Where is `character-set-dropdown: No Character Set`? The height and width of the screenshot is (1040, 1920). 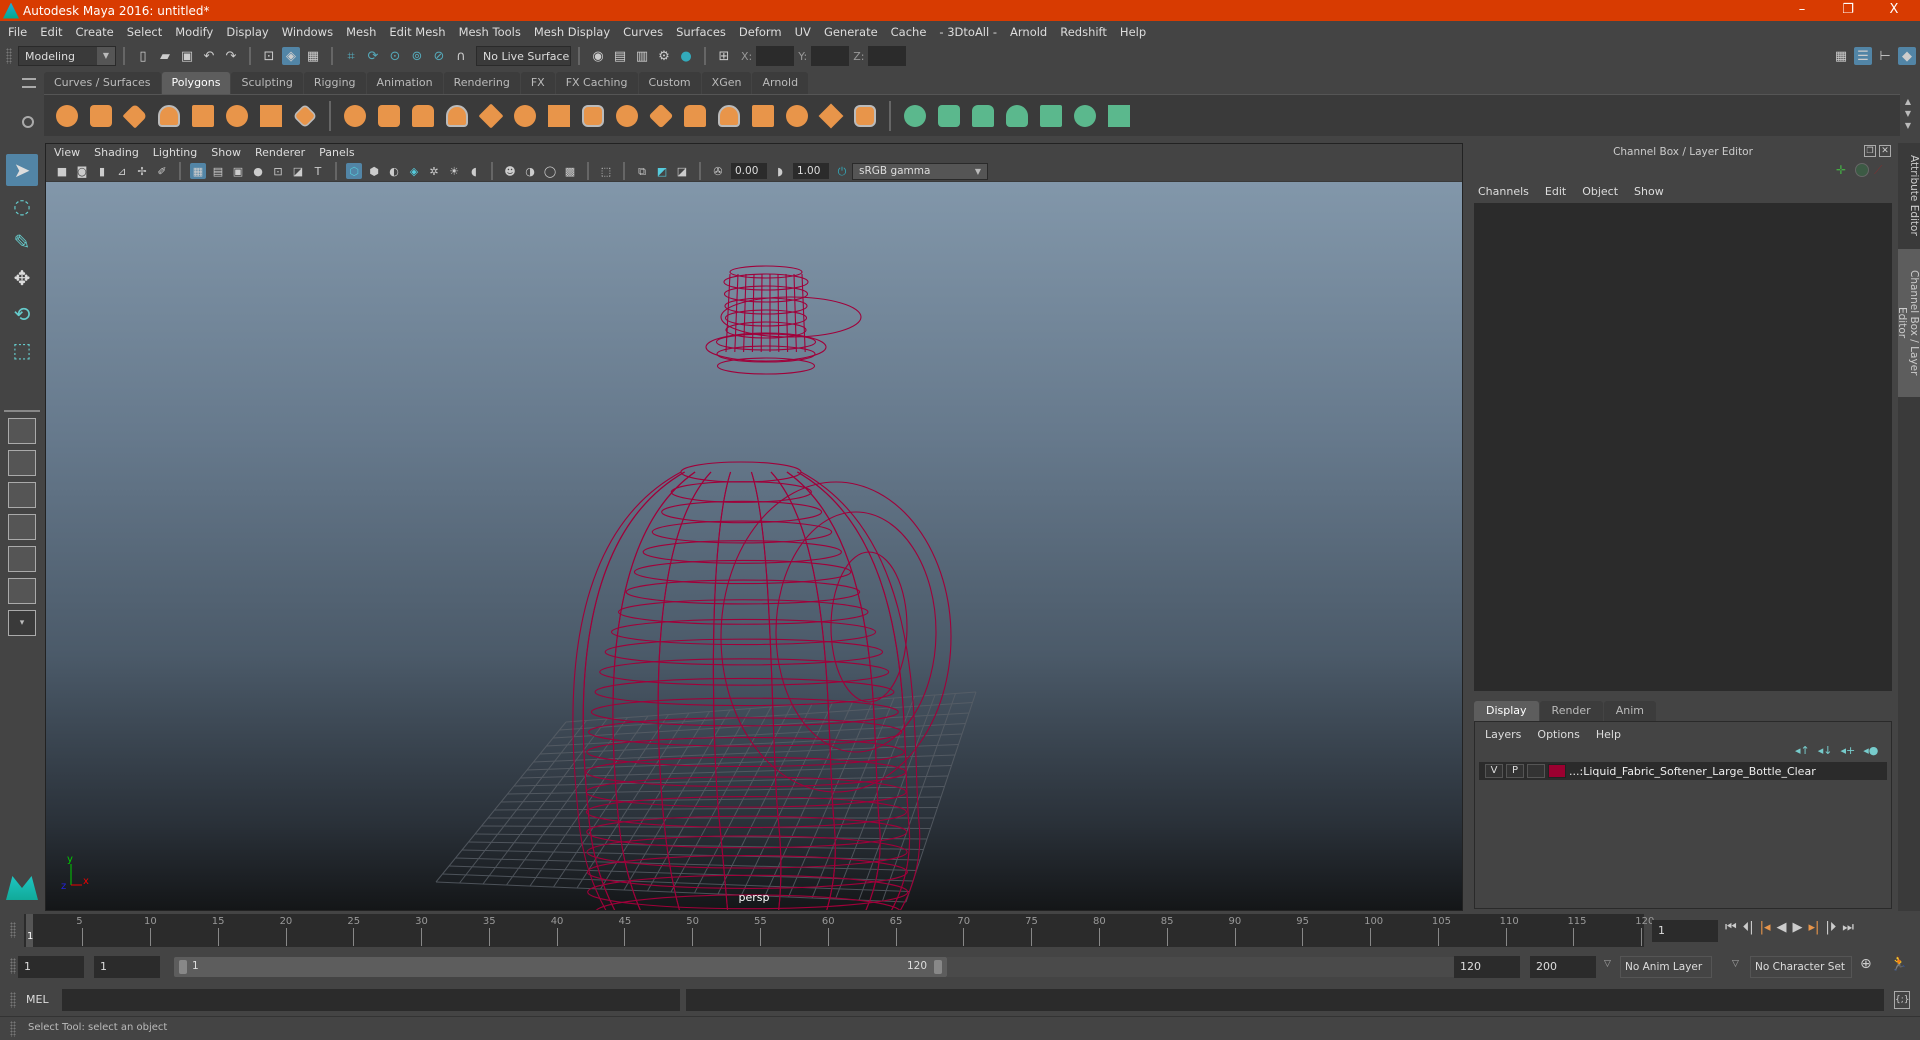
character-set-dropdown: No Character Set is located at coordinates (1801, 967).